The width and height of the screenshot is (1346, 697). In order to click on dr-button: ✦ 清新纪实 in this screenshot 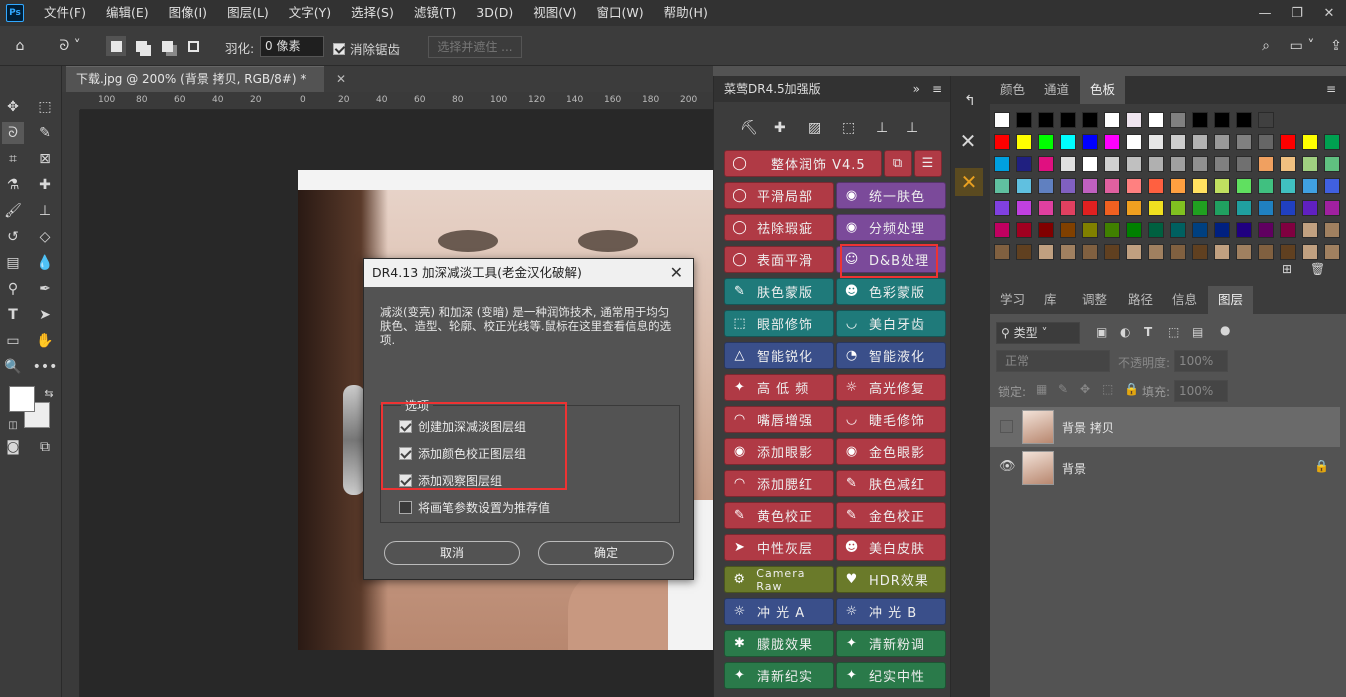, I will do `click(779, 675)`.